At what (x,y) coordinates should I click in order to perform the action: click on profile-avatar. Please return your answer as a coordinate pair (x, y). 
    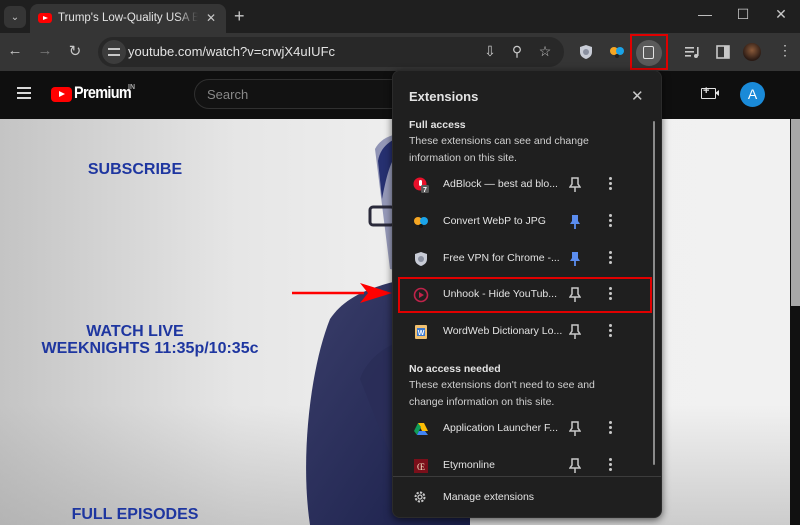
    Looking at the image, I should click on (752, 52).